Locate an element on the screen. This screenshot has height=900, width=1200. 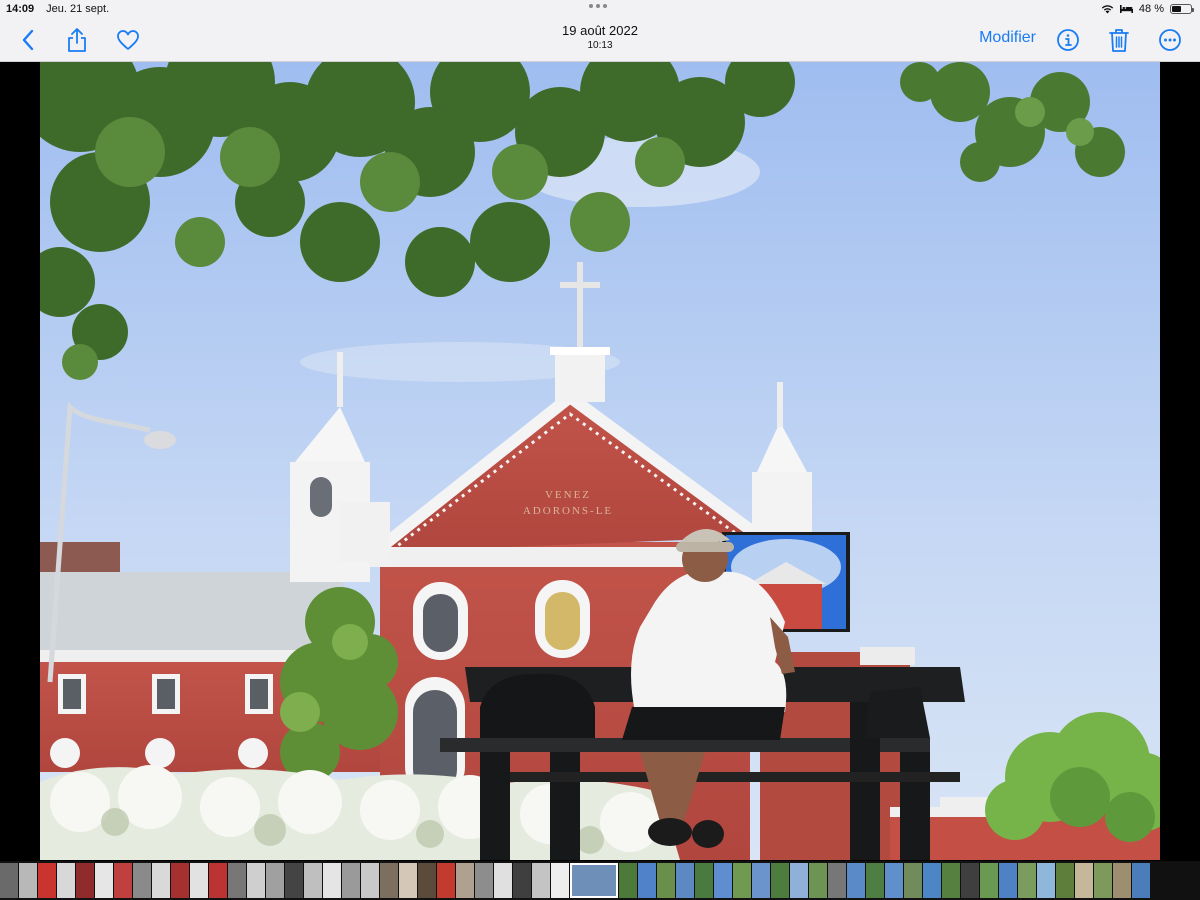
heart-icon is located at coordinates (128, 40).